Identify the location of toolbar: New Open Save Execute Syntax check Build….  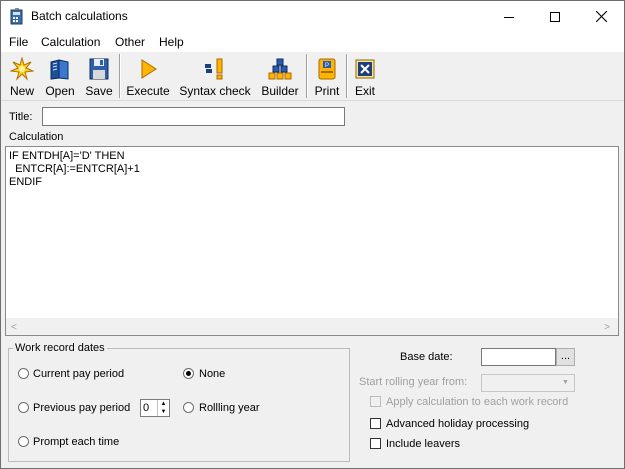
(312, 76).